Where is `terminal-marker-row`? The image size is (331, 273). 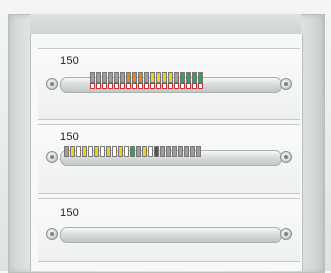
terminal-marker-row is located at coordinates (147, 86).